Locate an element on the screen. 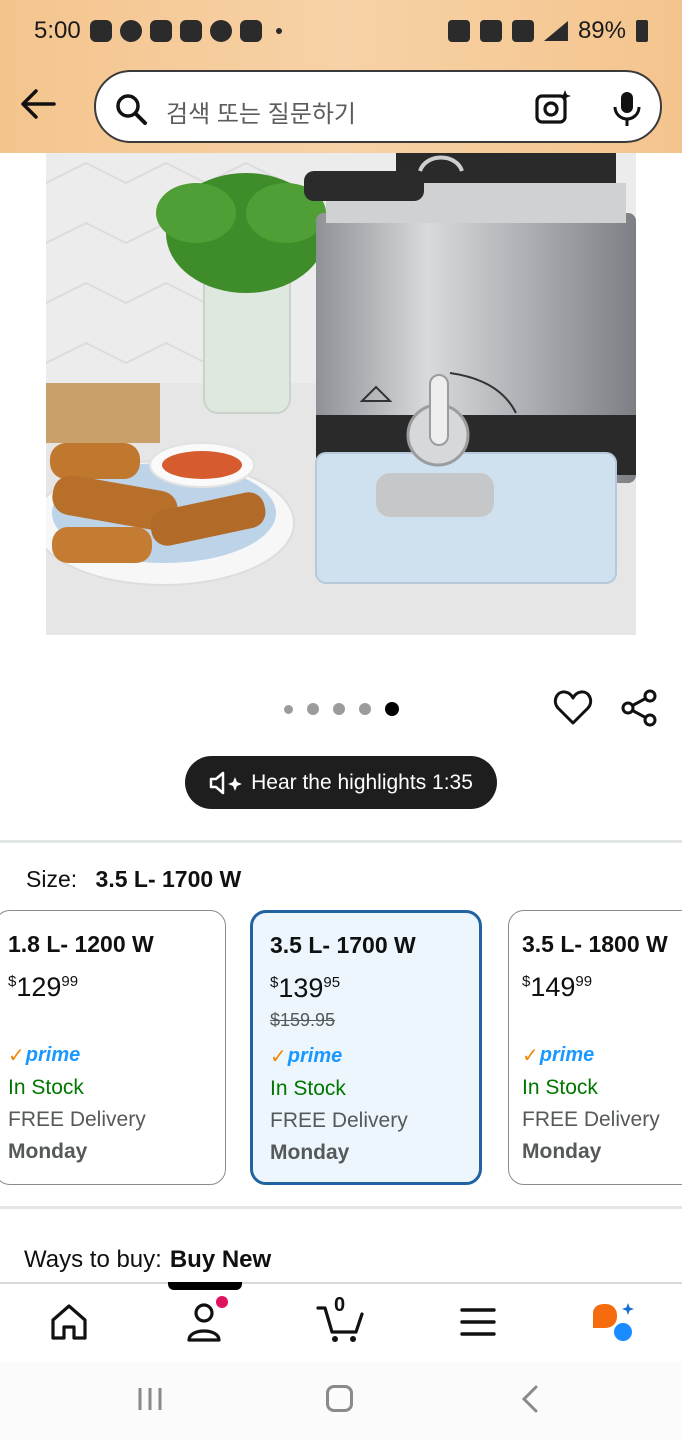 The image size is (682, 1440). system-indicators: 89% is located at coordinates (547, 31).